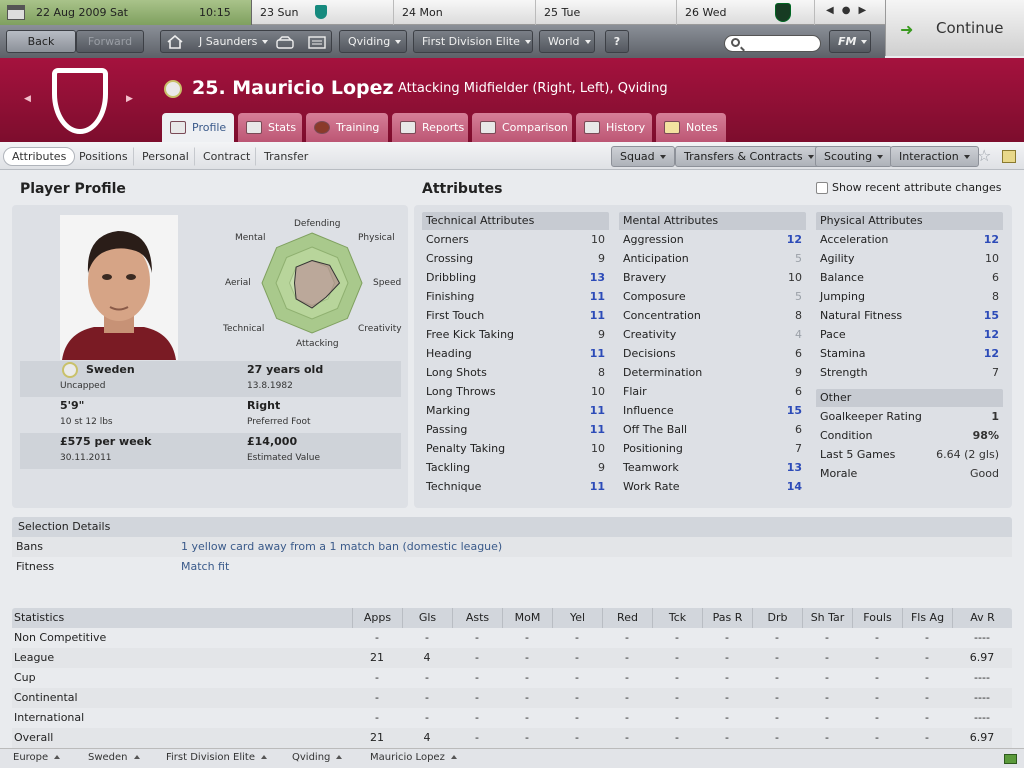  I want to click on tab-stats: Stats, so click(270, 127).